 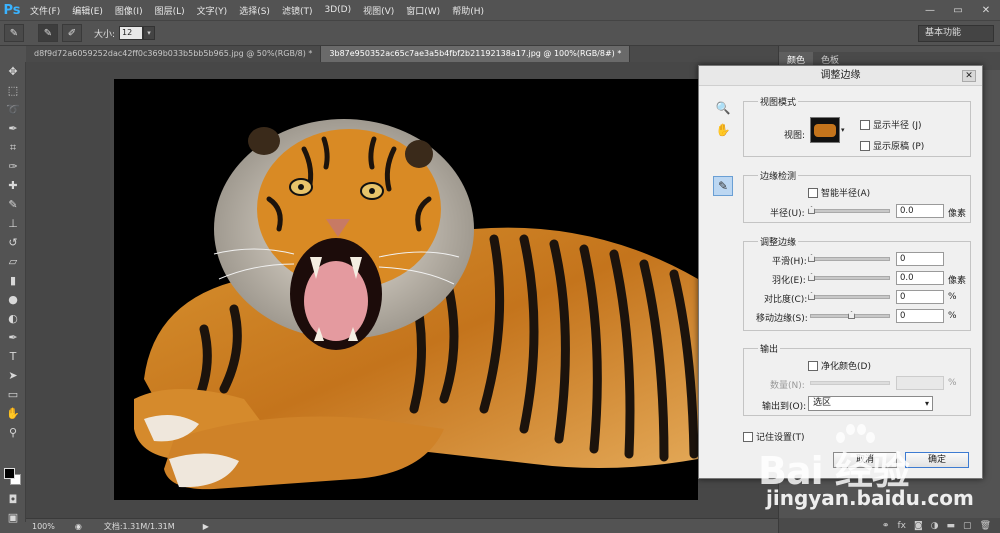 I want to click on quick-select-tool-icon: ✒, so click(x=13, y=128).